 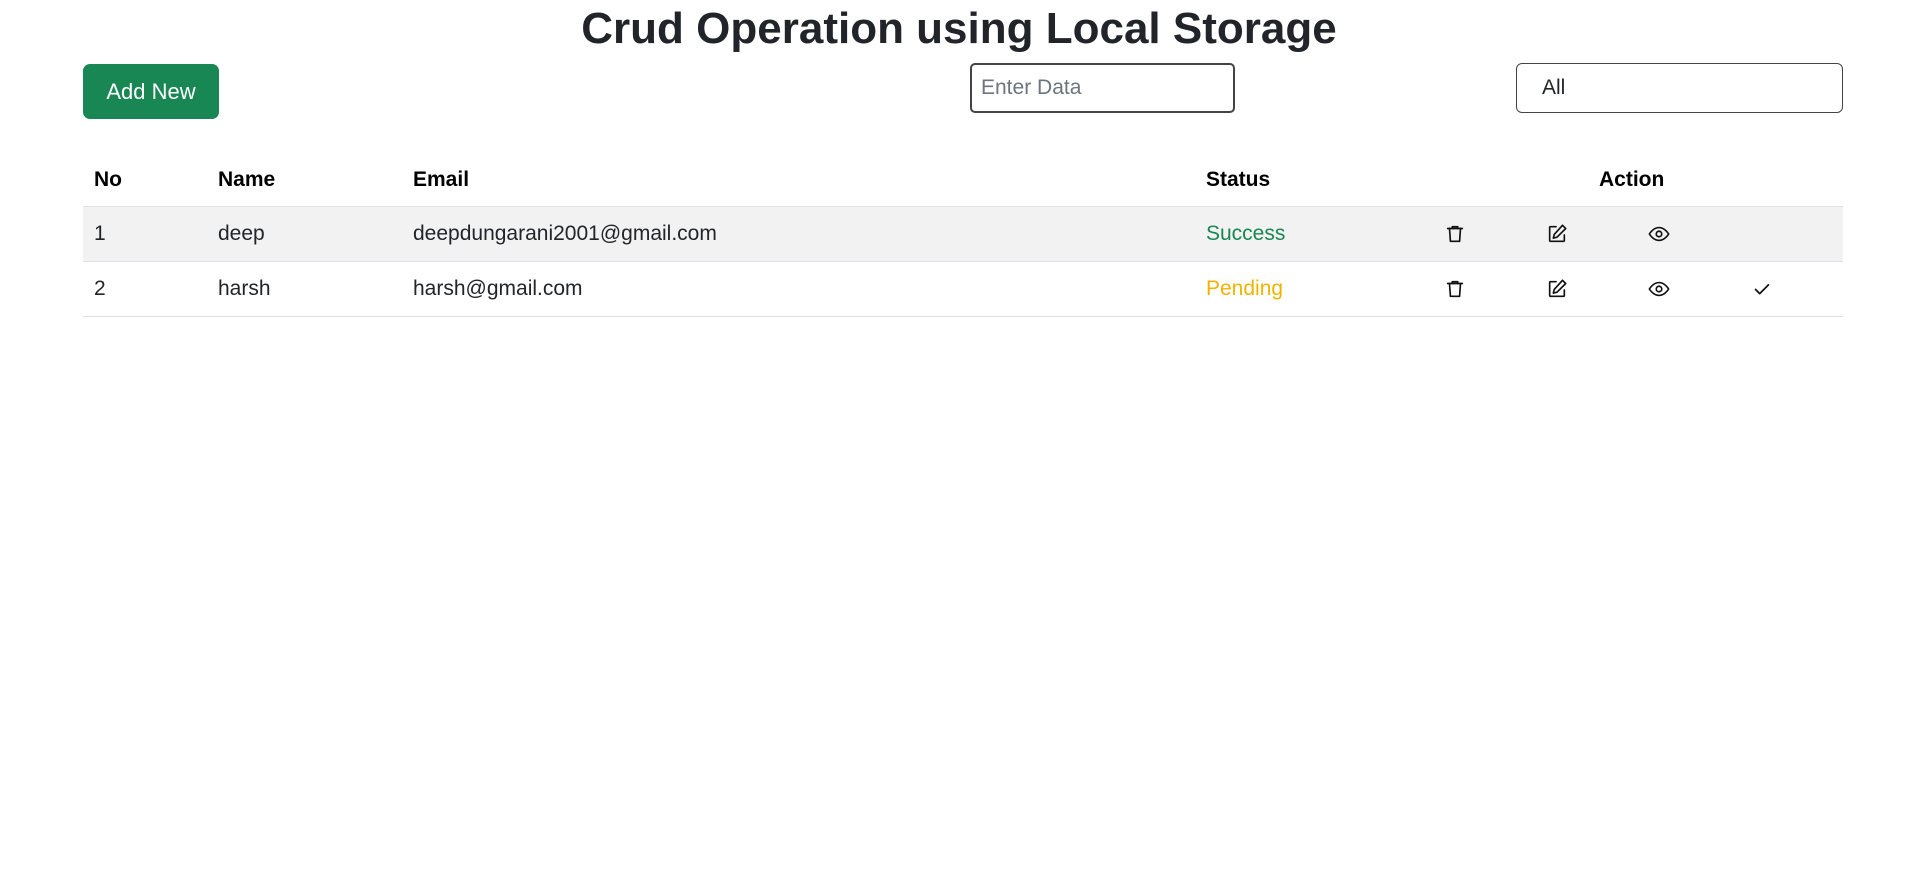 I want to click on page-title: Crud Operation using Local Storage, so click(x=959, y=28).